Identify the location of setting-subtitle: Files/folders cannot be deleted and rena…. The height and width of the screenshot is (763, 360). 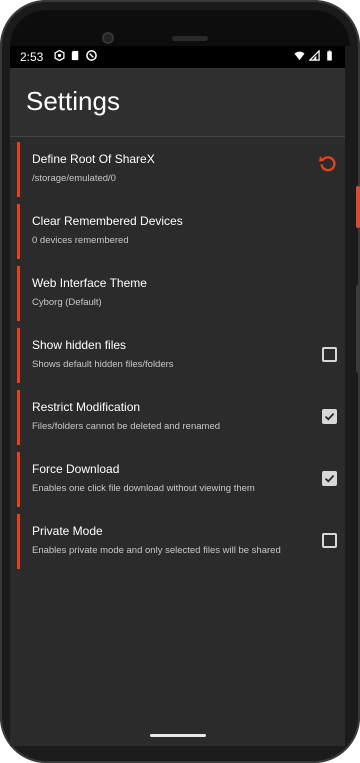
(126, 426).